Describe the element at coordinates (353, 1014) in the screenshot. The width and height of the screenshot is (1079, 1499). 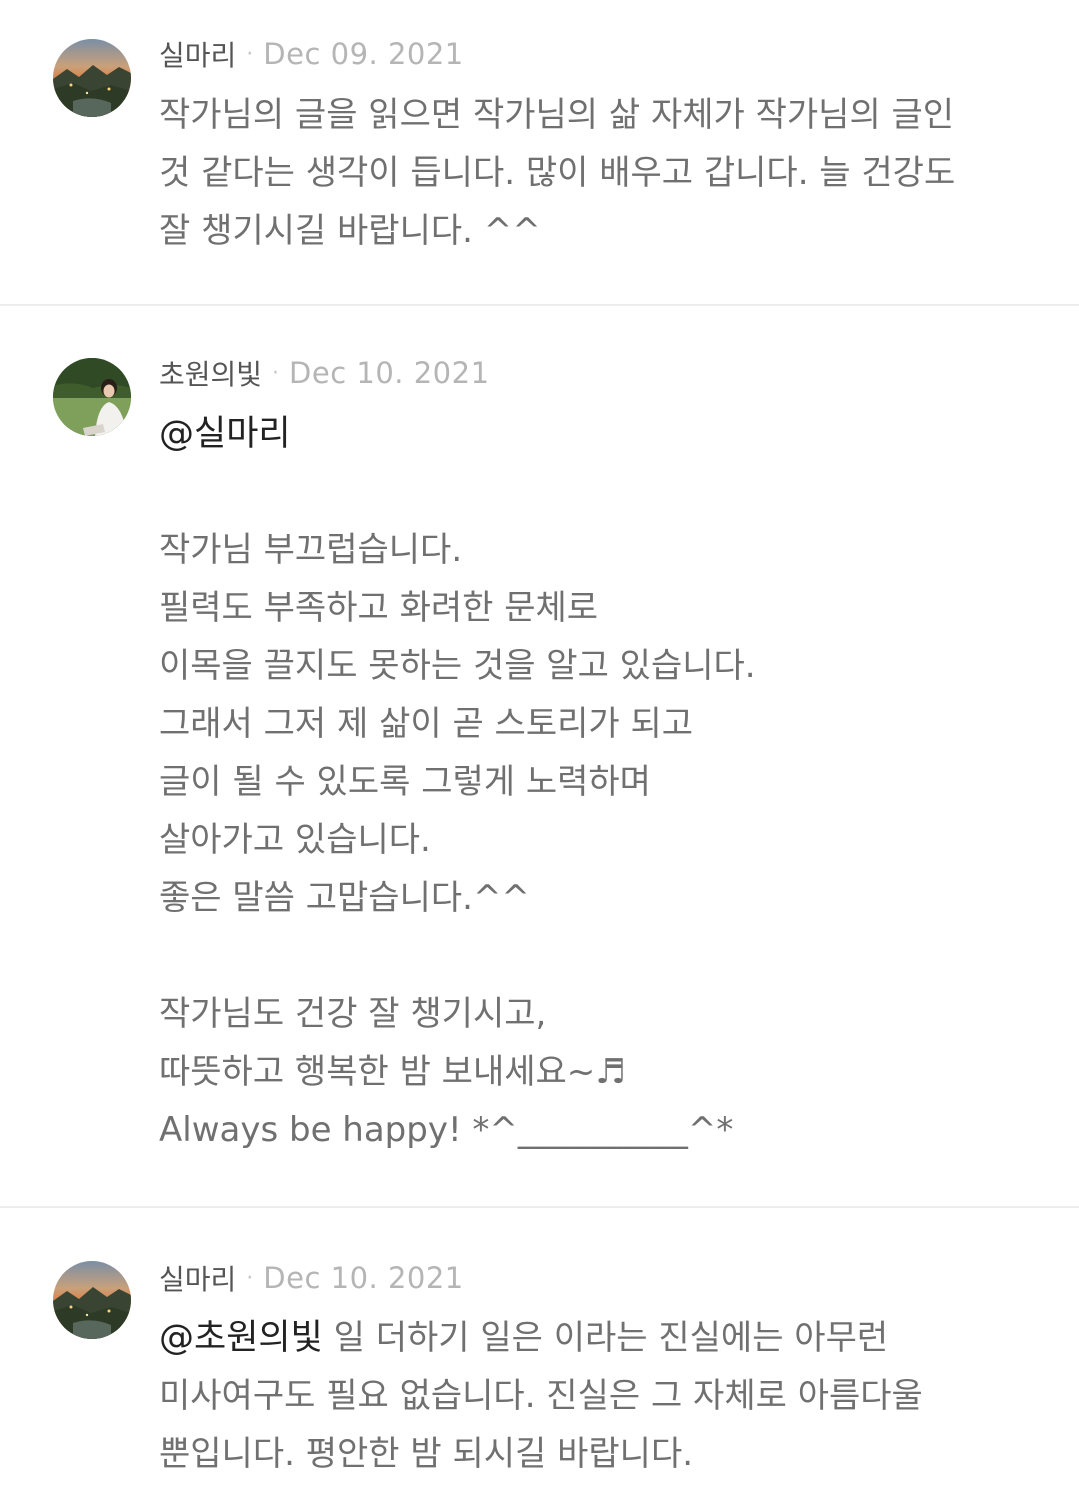
I see `comment-line: 작가님도 건강 잘 챙기시고,` at that location.